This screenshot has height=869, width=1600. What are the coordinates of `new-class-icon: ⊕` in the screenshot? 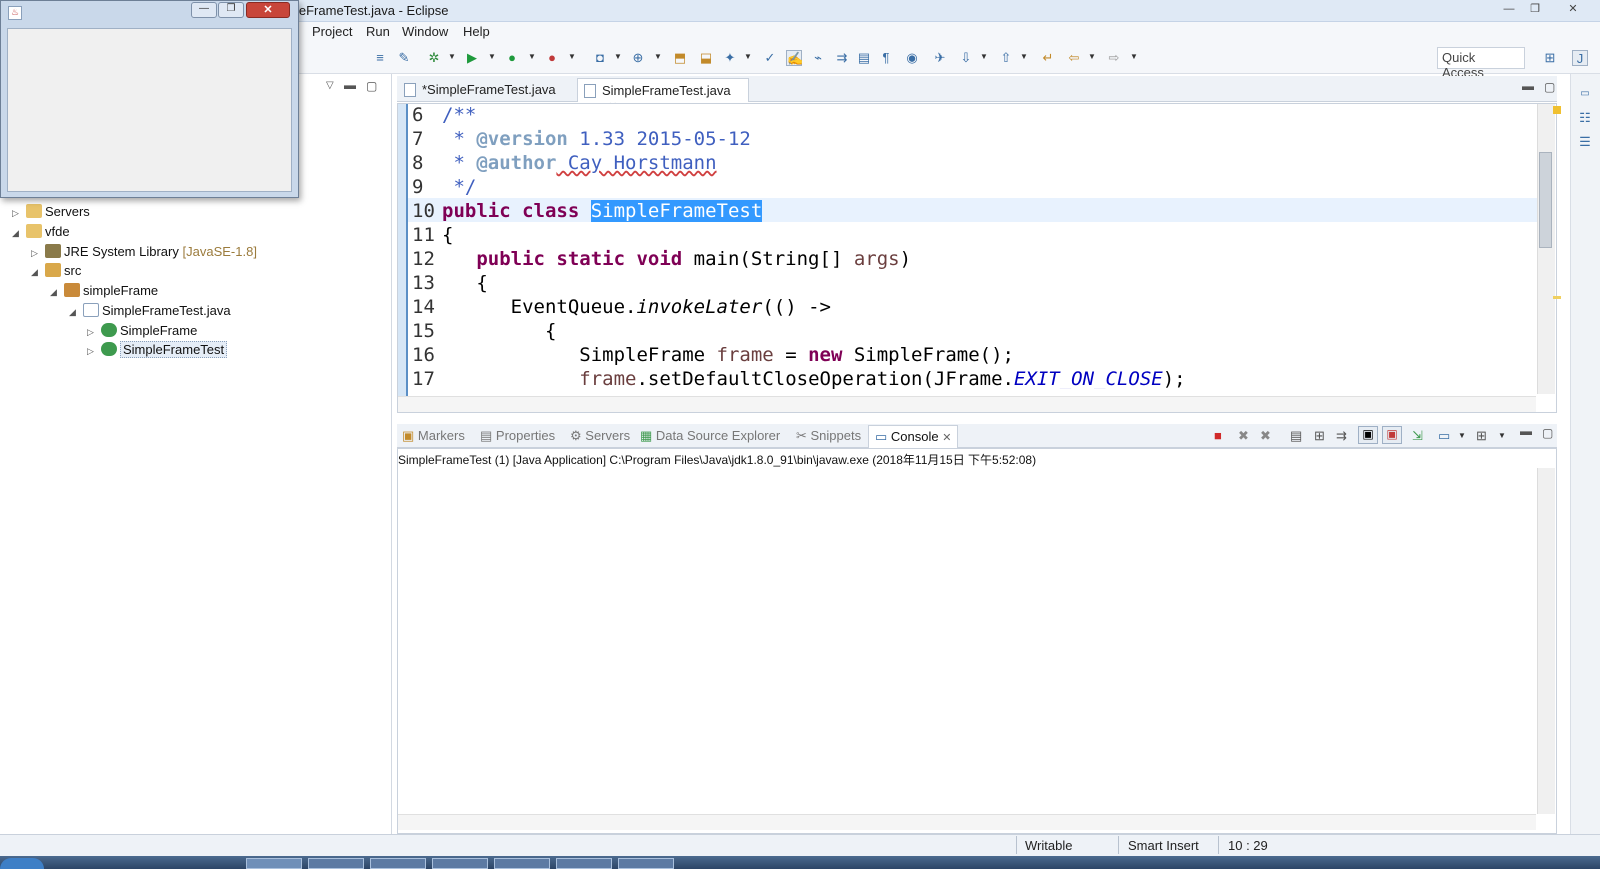 It's located at (638, 58).